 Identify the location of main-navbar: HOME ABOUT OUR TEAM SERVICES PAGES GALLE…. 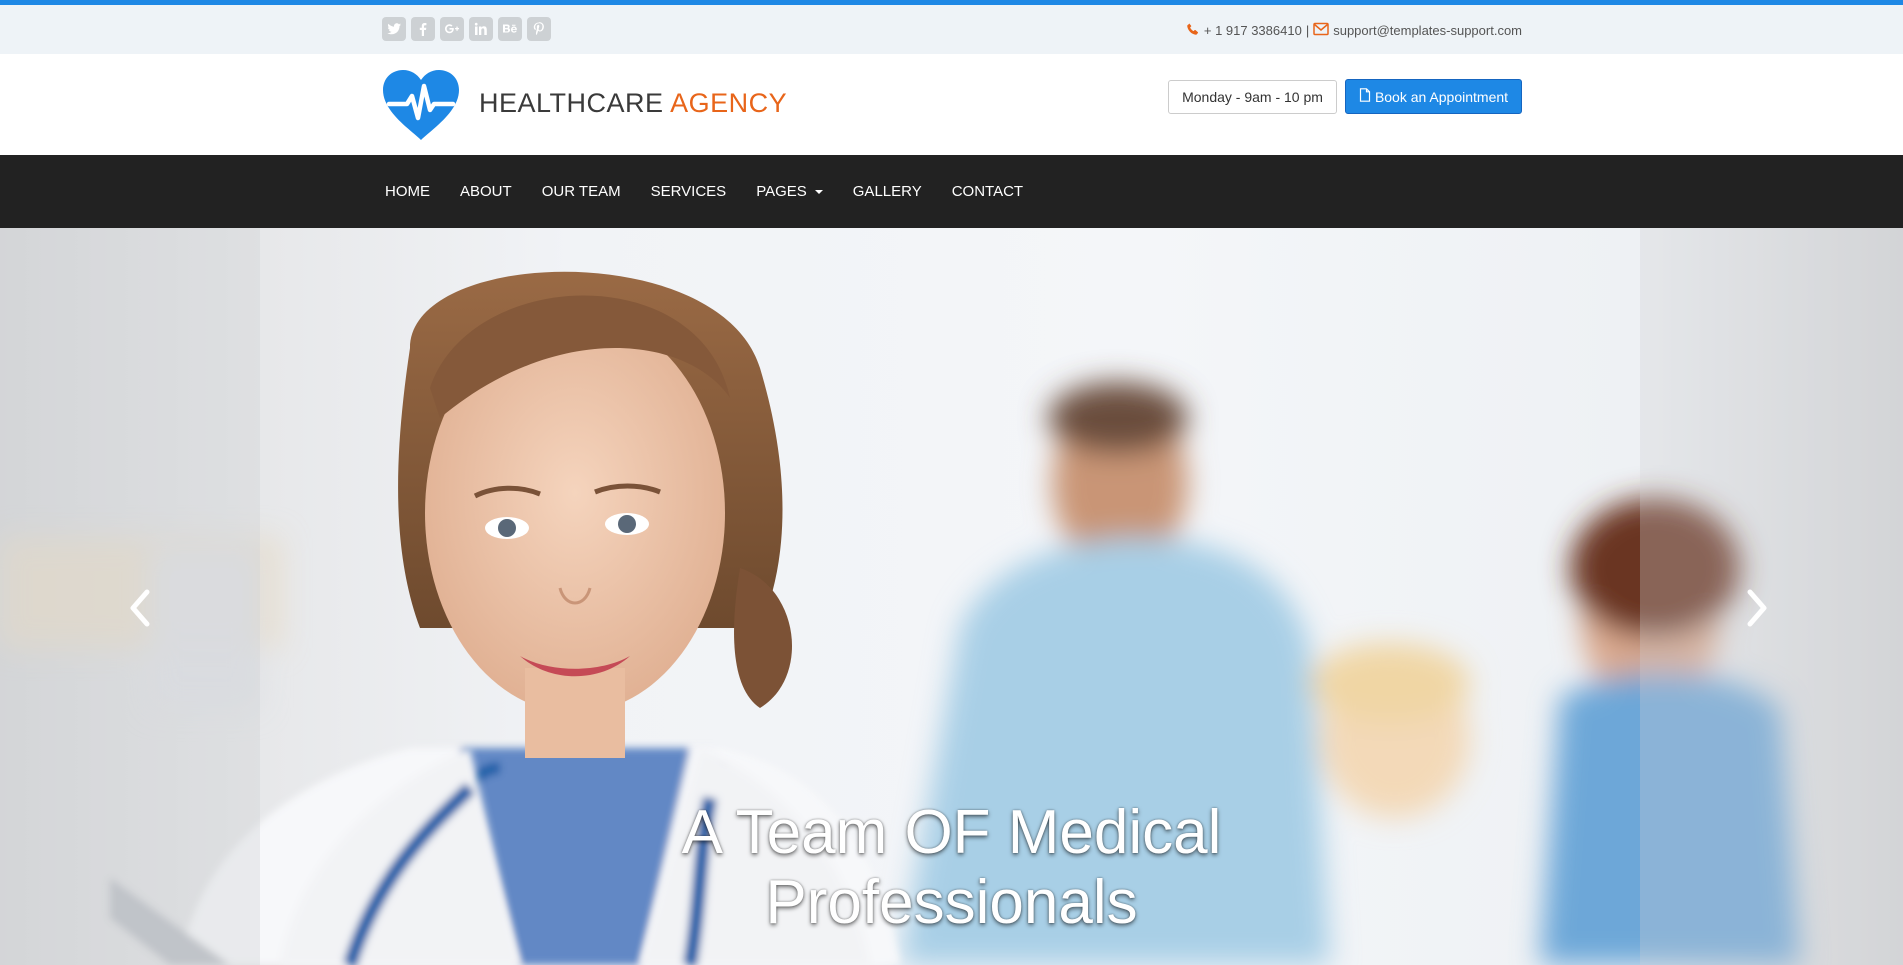
(951, 191).